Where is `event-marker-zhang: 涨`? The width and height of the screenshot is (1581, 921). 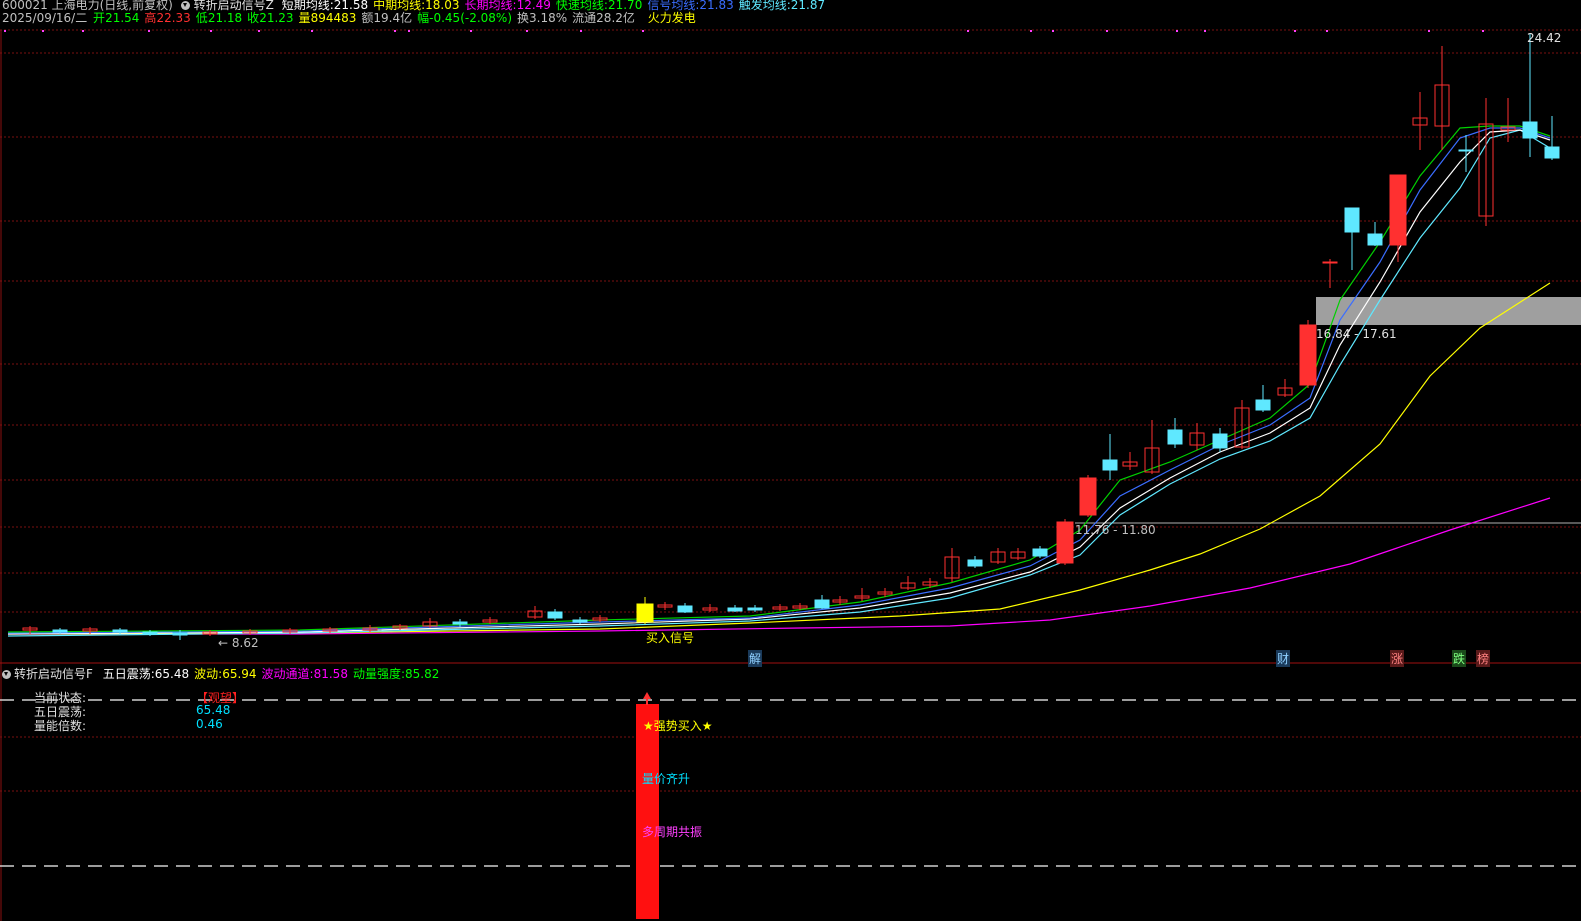 event-marker-zhang: 涨 is located at coordinates (1397, 658).